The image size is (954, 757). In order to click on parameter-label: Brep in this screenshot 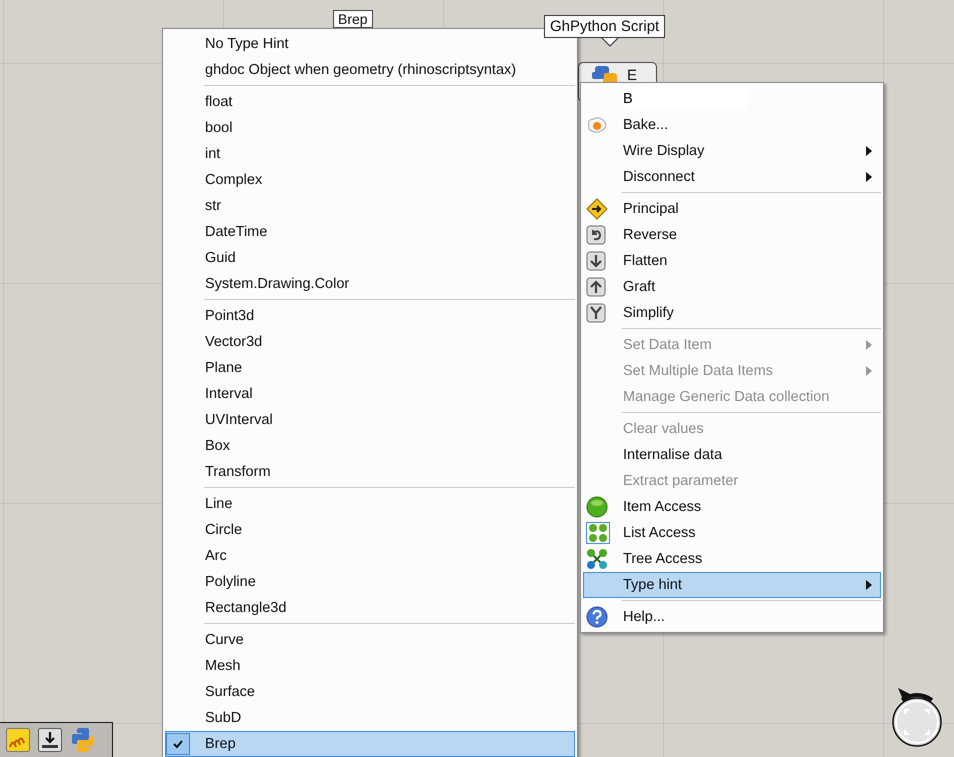, I will do `click(353, 19)`.